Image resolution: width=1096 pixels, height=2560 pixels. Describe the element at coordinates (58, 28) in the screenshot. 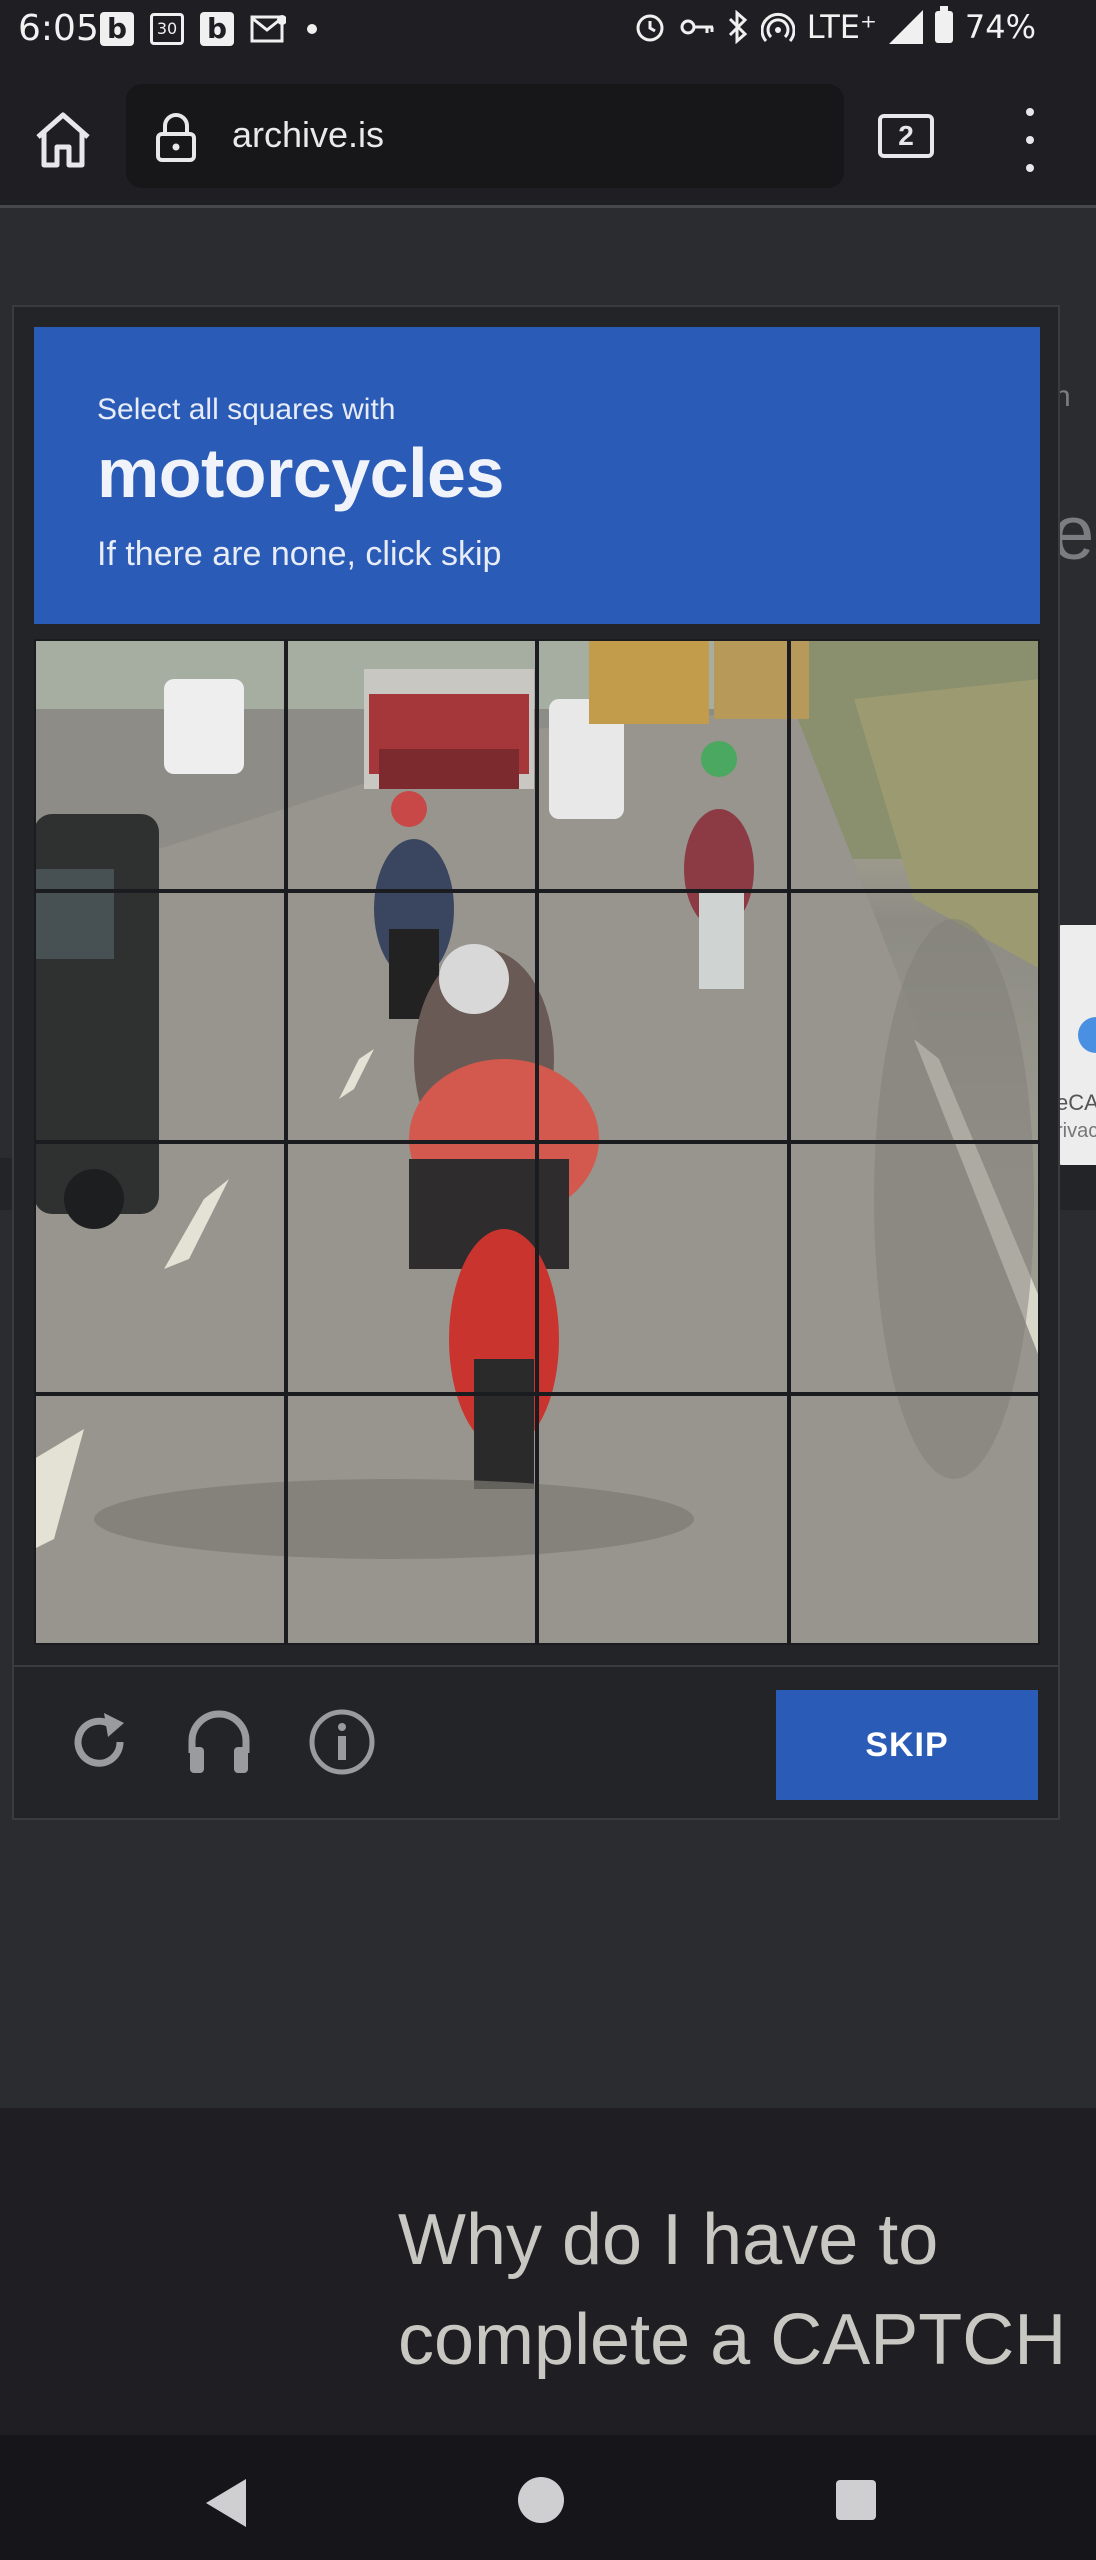

I see `status-time: 6:05` at that location.